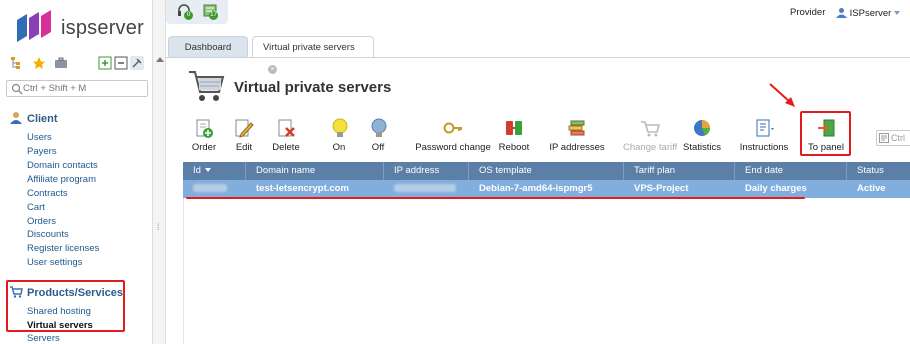 The height and width of the screenshot is (344, 910). What do you see at coordinates (378, 147) in the screenshot?
I see `off-label: Off` at bounding box center [378, 147].